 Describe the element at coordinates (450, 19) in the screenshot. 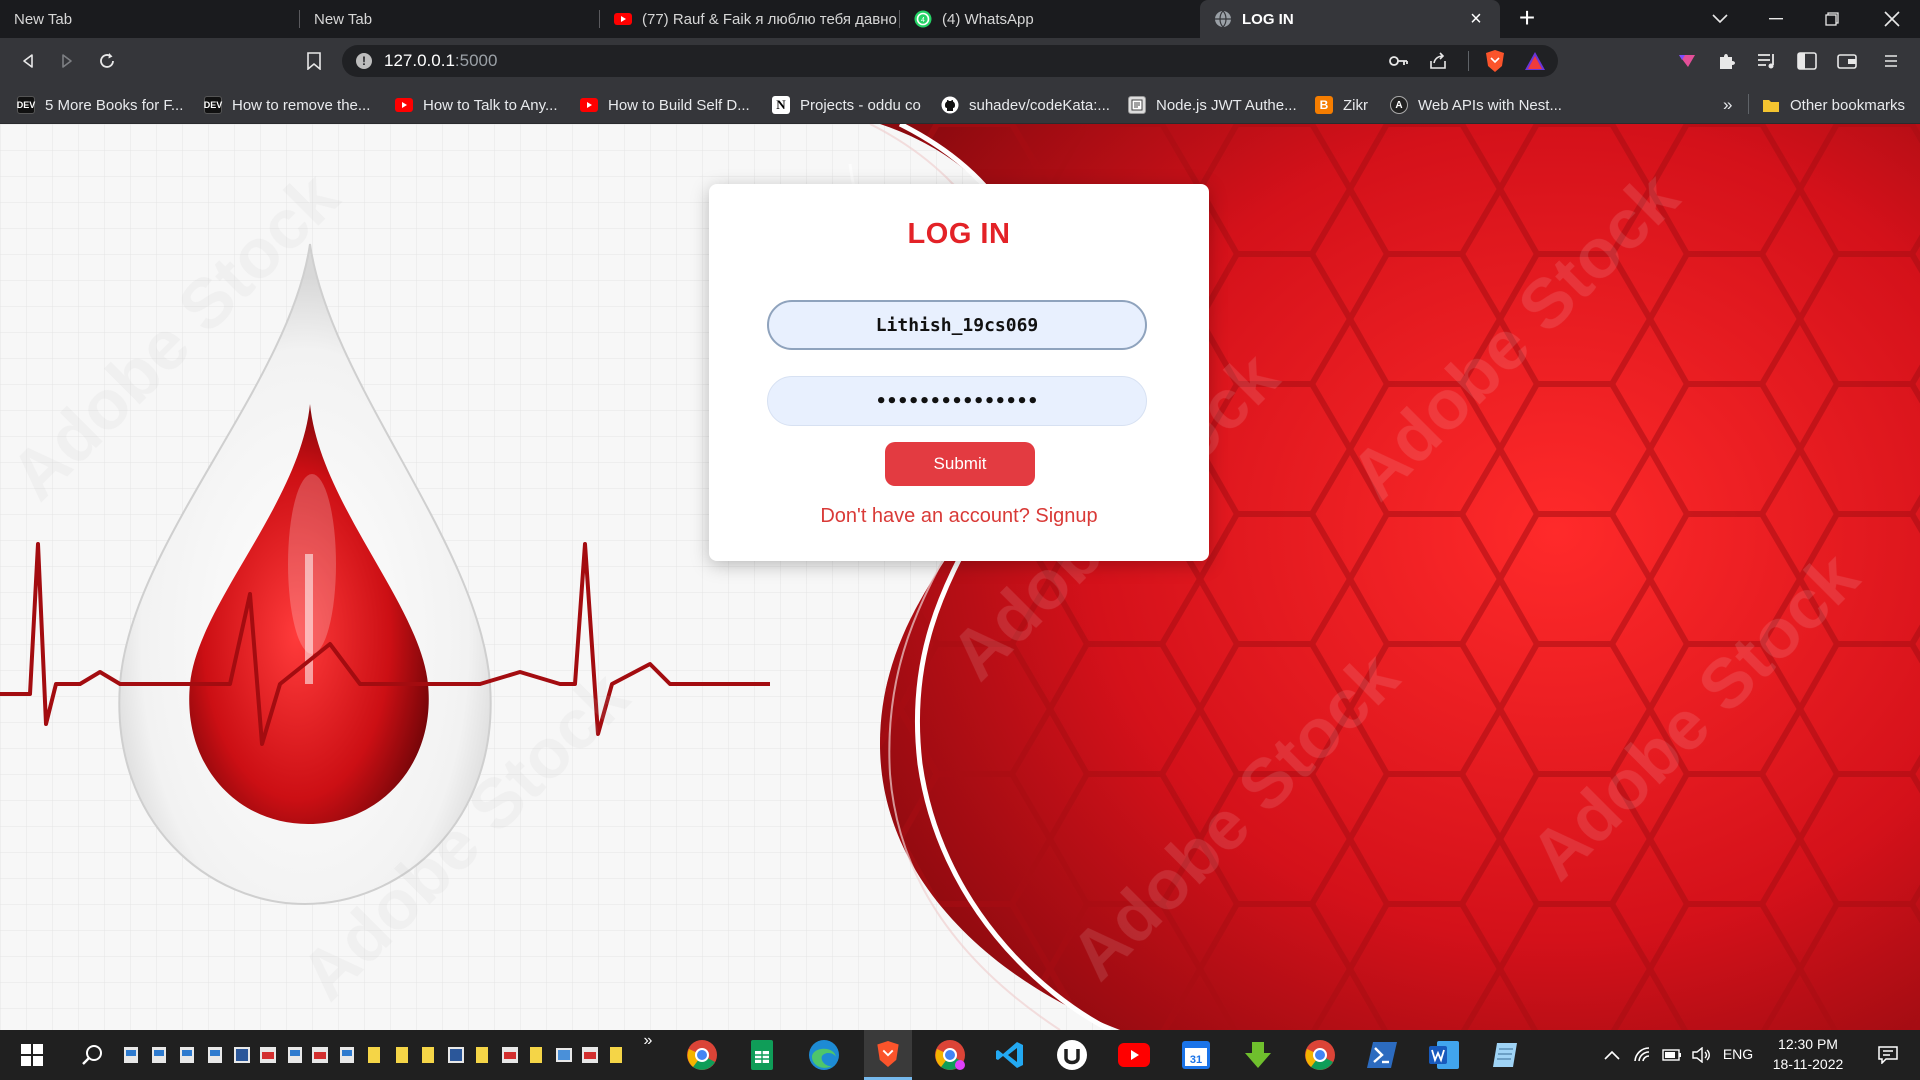

I see `tab-new-tab-2: New Tab` at that location.